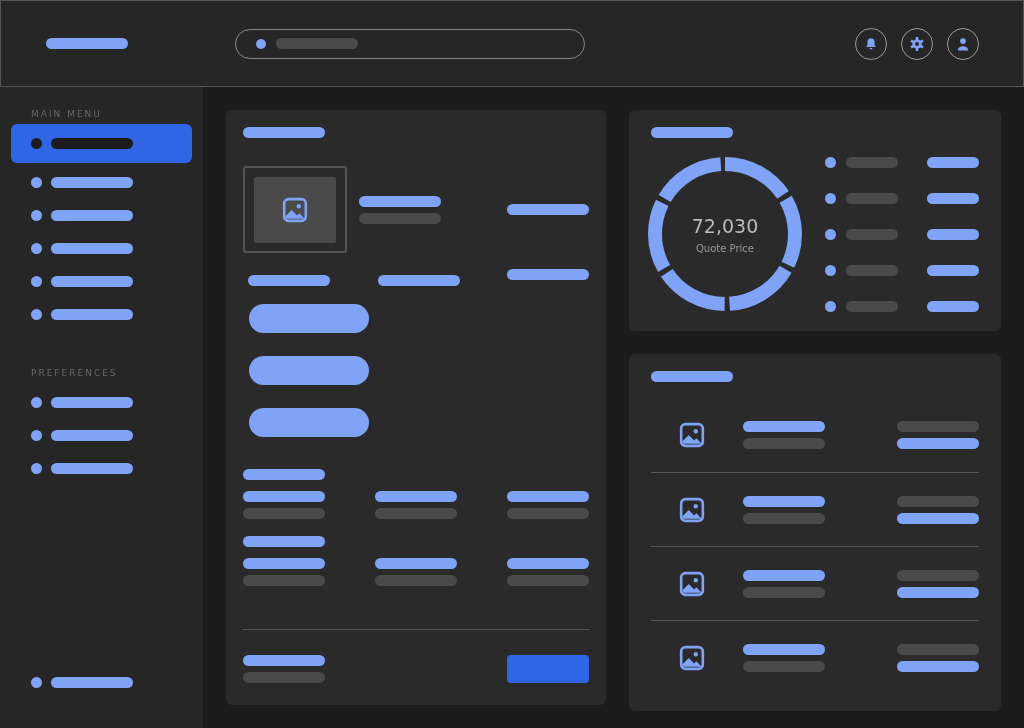 This screenshot has width=1024, height=728. I want to click on bell-icon, so click(871, 43).